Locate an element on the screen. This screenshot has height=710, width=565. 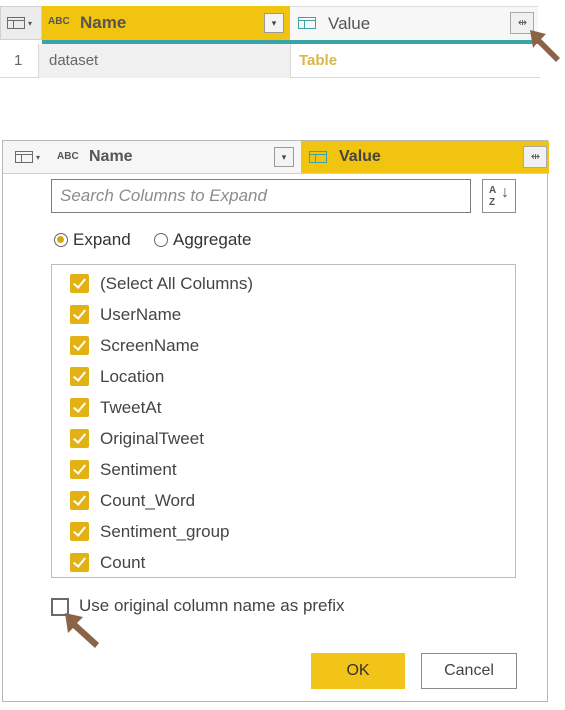
row-cell-name: dataset is located at coordinates (164, 61).